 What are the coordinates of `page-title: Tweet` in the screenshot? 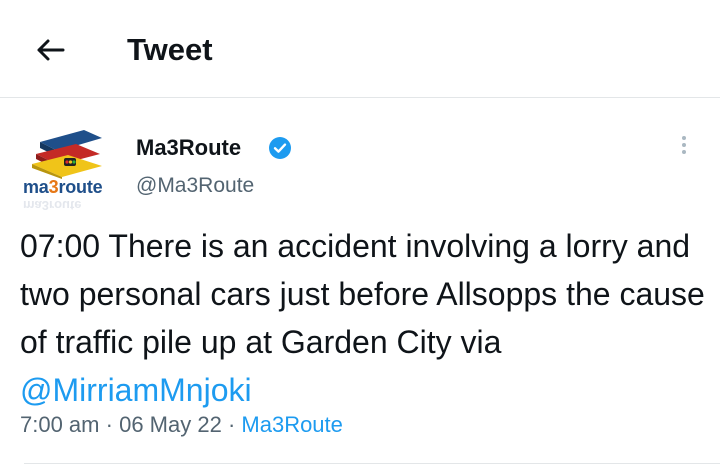 It's located at (170, 49).